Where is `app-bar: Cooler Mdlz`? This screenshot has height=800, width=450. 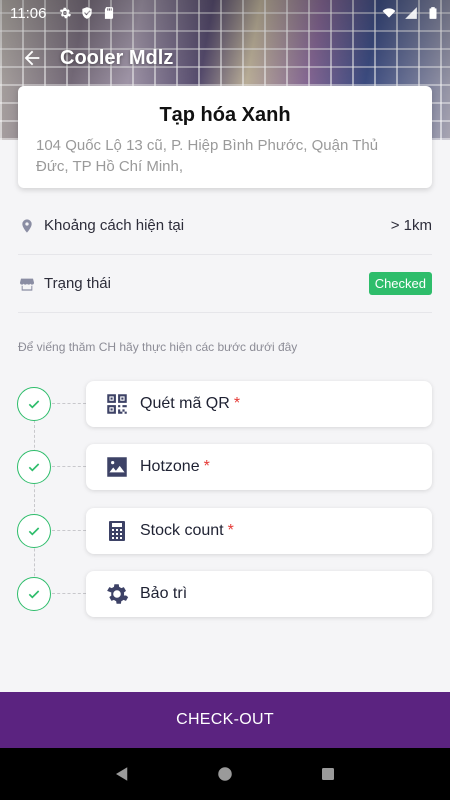 app-bar: Cooler Mdlz is located at coordinates (225, 58).